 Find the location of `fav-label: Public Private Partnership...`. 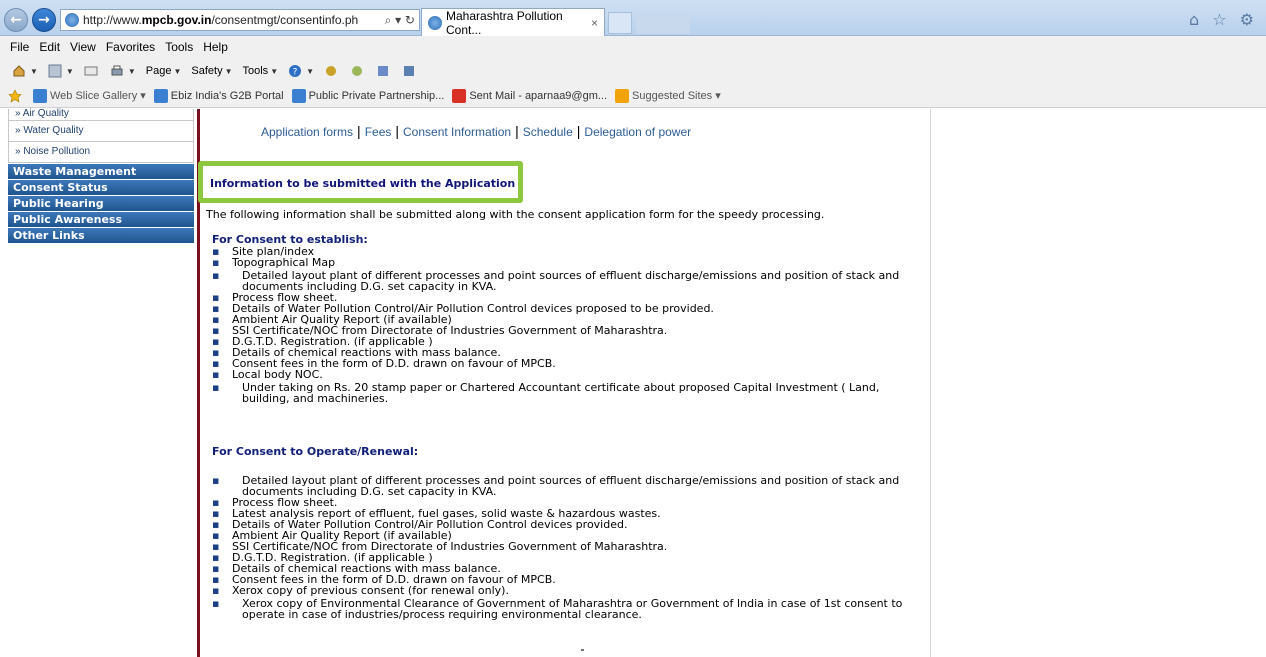

fav-label: Public Private Partnership... is located at coordinates (376, 95).